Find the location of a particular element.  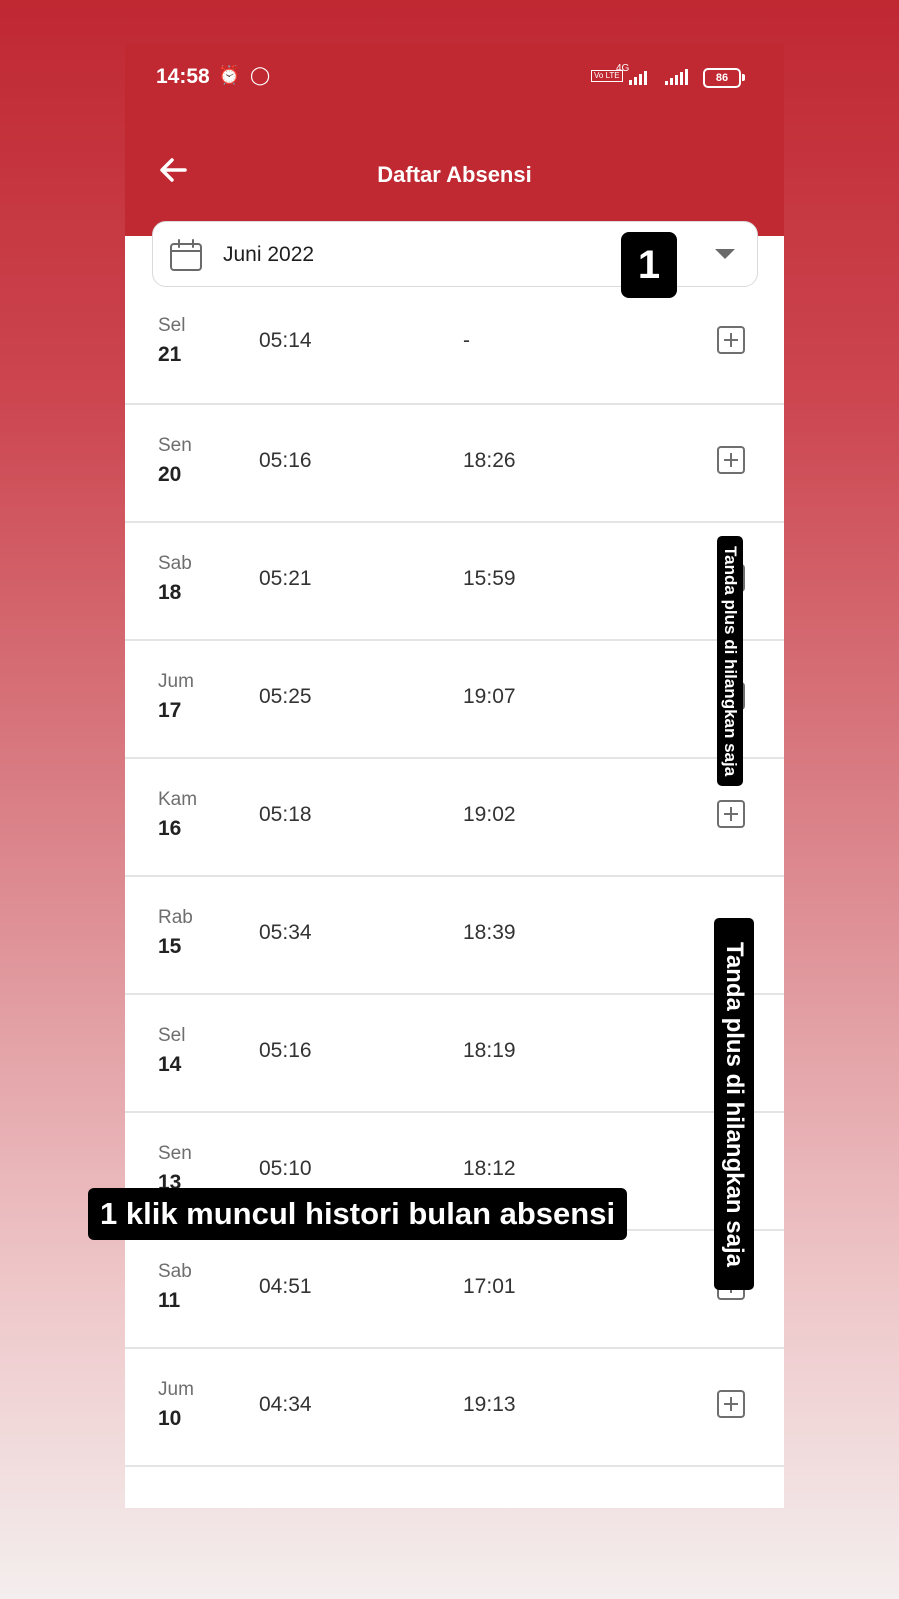

check-out-time: 18:39 is located at coordinates (489, 932).